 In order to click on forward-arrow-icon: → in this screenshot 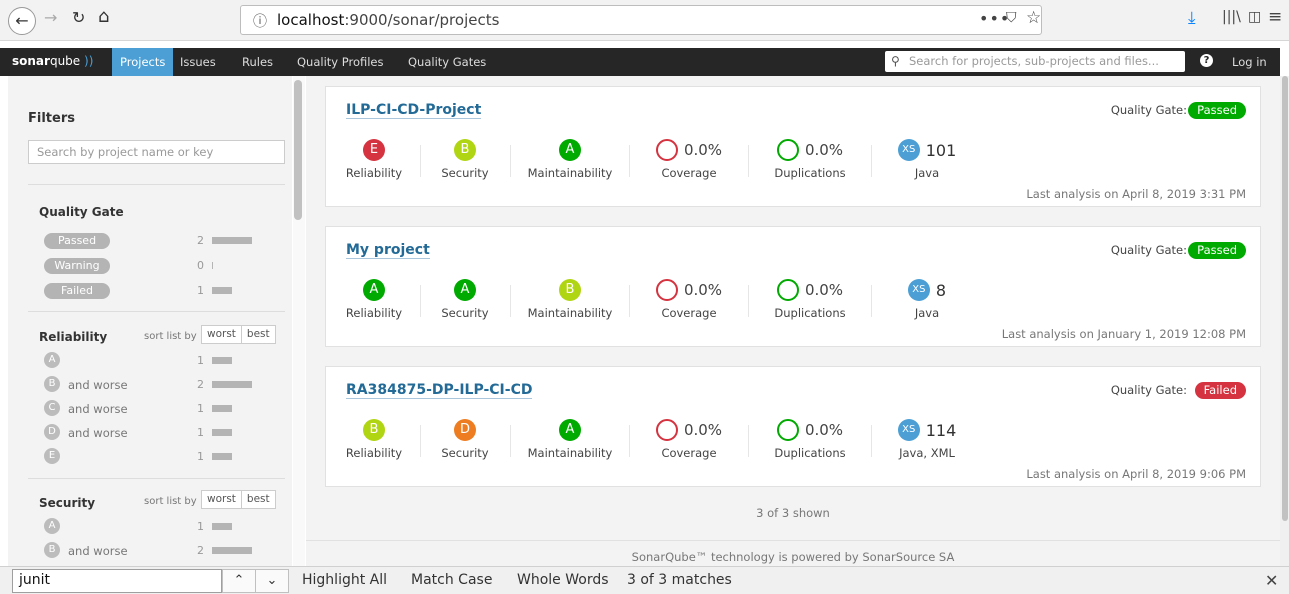, I will do `click(50, 17)`.